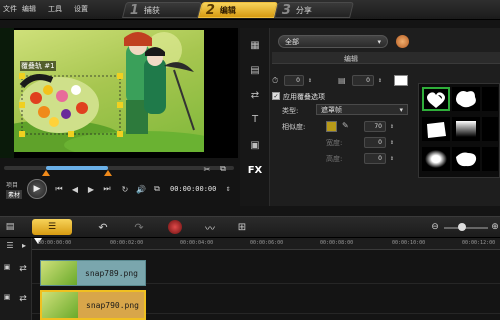  I want to click on height-stepper: ⇕, so click(392, 158).